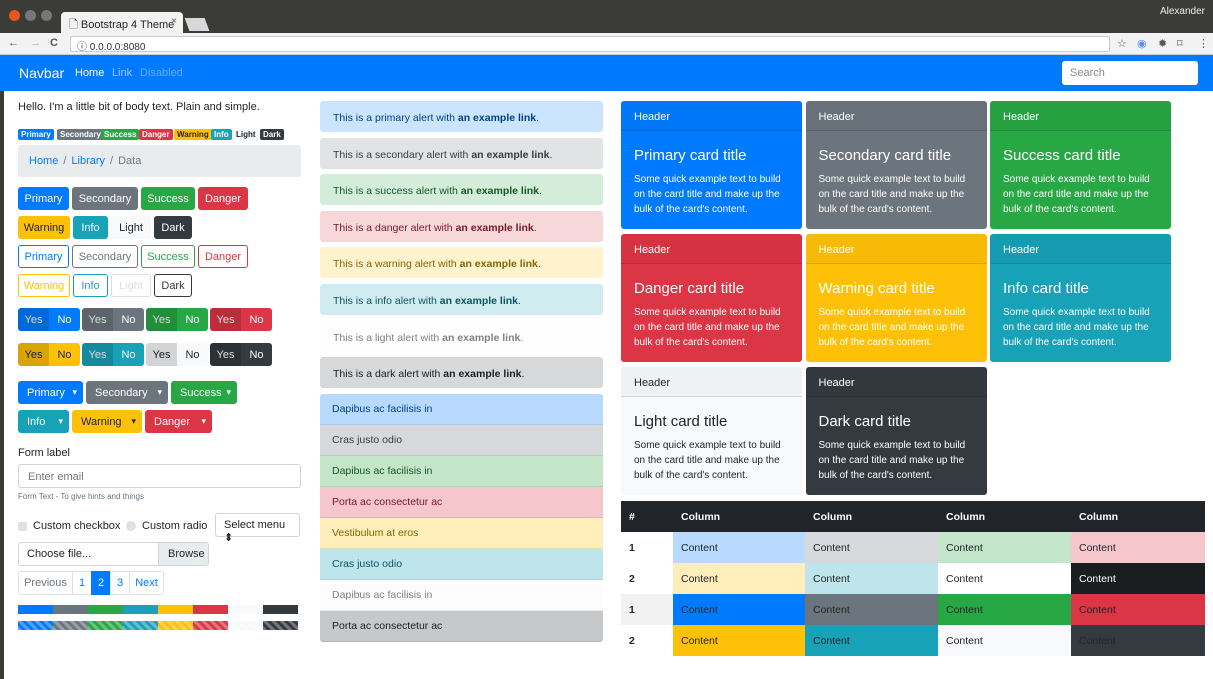 The height and width of the screenshot is (679, 1213). I want to click on file-input: Choose file... Browse, so click(113, 554).